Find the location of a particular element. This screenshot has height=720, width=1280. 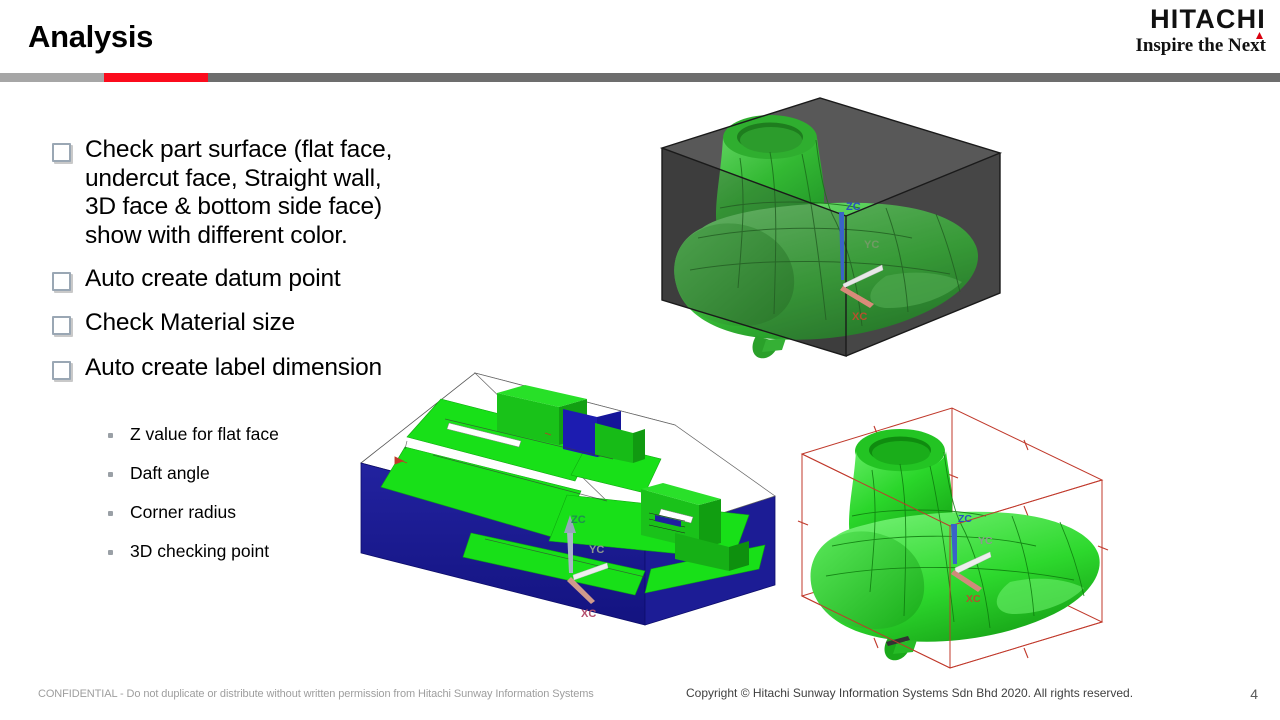

bullet-label: Check Material size is located at coordinates (190, 323).